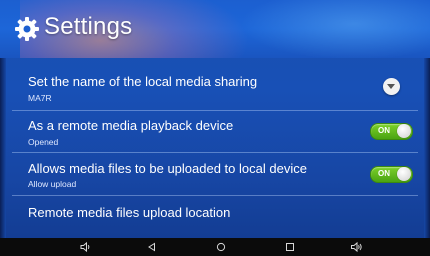  Describe the element at coordinates (131, 125) in the screenshot. I see `setting-label: As a remote media playback device` at that location.